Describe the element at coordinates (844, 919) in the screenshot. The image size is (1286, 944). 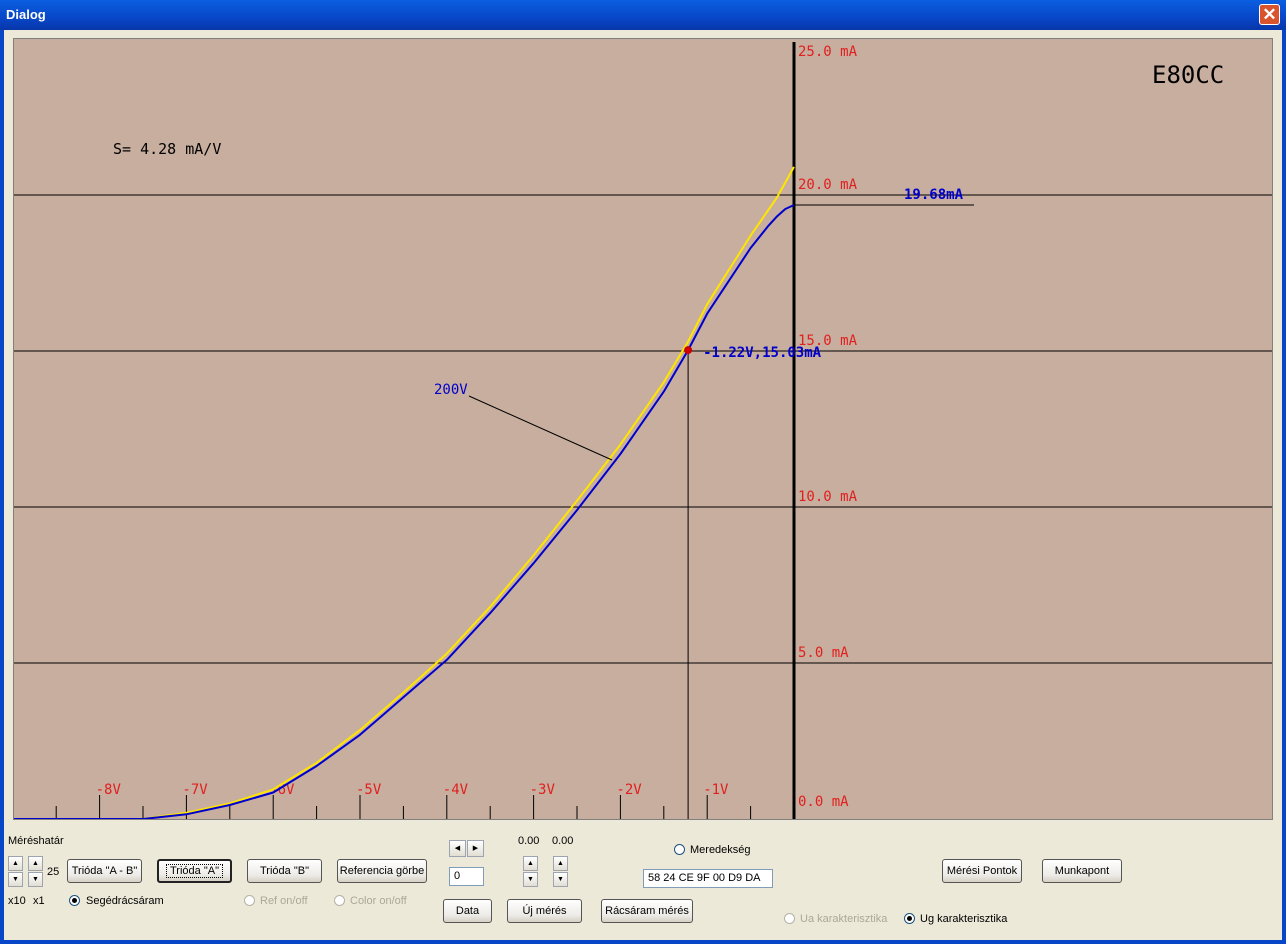
I see `ua-karakterisztika-label: Ua karakterisztika` at that location.